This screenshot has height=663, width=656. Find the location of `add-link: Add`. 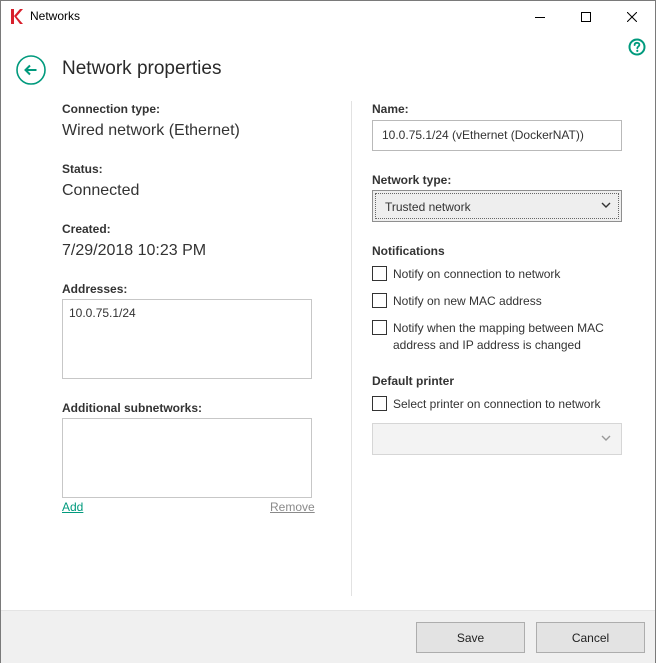

add-link: Add is located at coordinates (72, 507).